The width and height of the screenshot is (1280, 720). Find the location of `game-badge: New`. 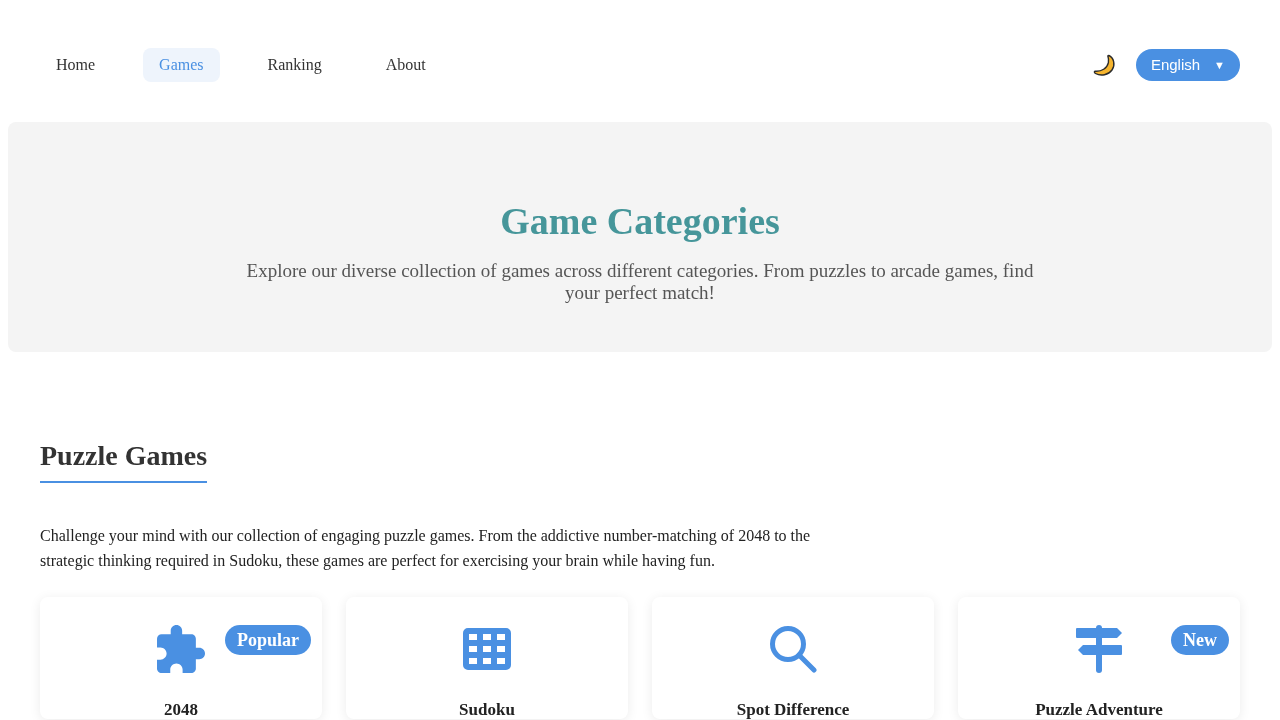

game-badge: New is located at coordinates (1200, 640).